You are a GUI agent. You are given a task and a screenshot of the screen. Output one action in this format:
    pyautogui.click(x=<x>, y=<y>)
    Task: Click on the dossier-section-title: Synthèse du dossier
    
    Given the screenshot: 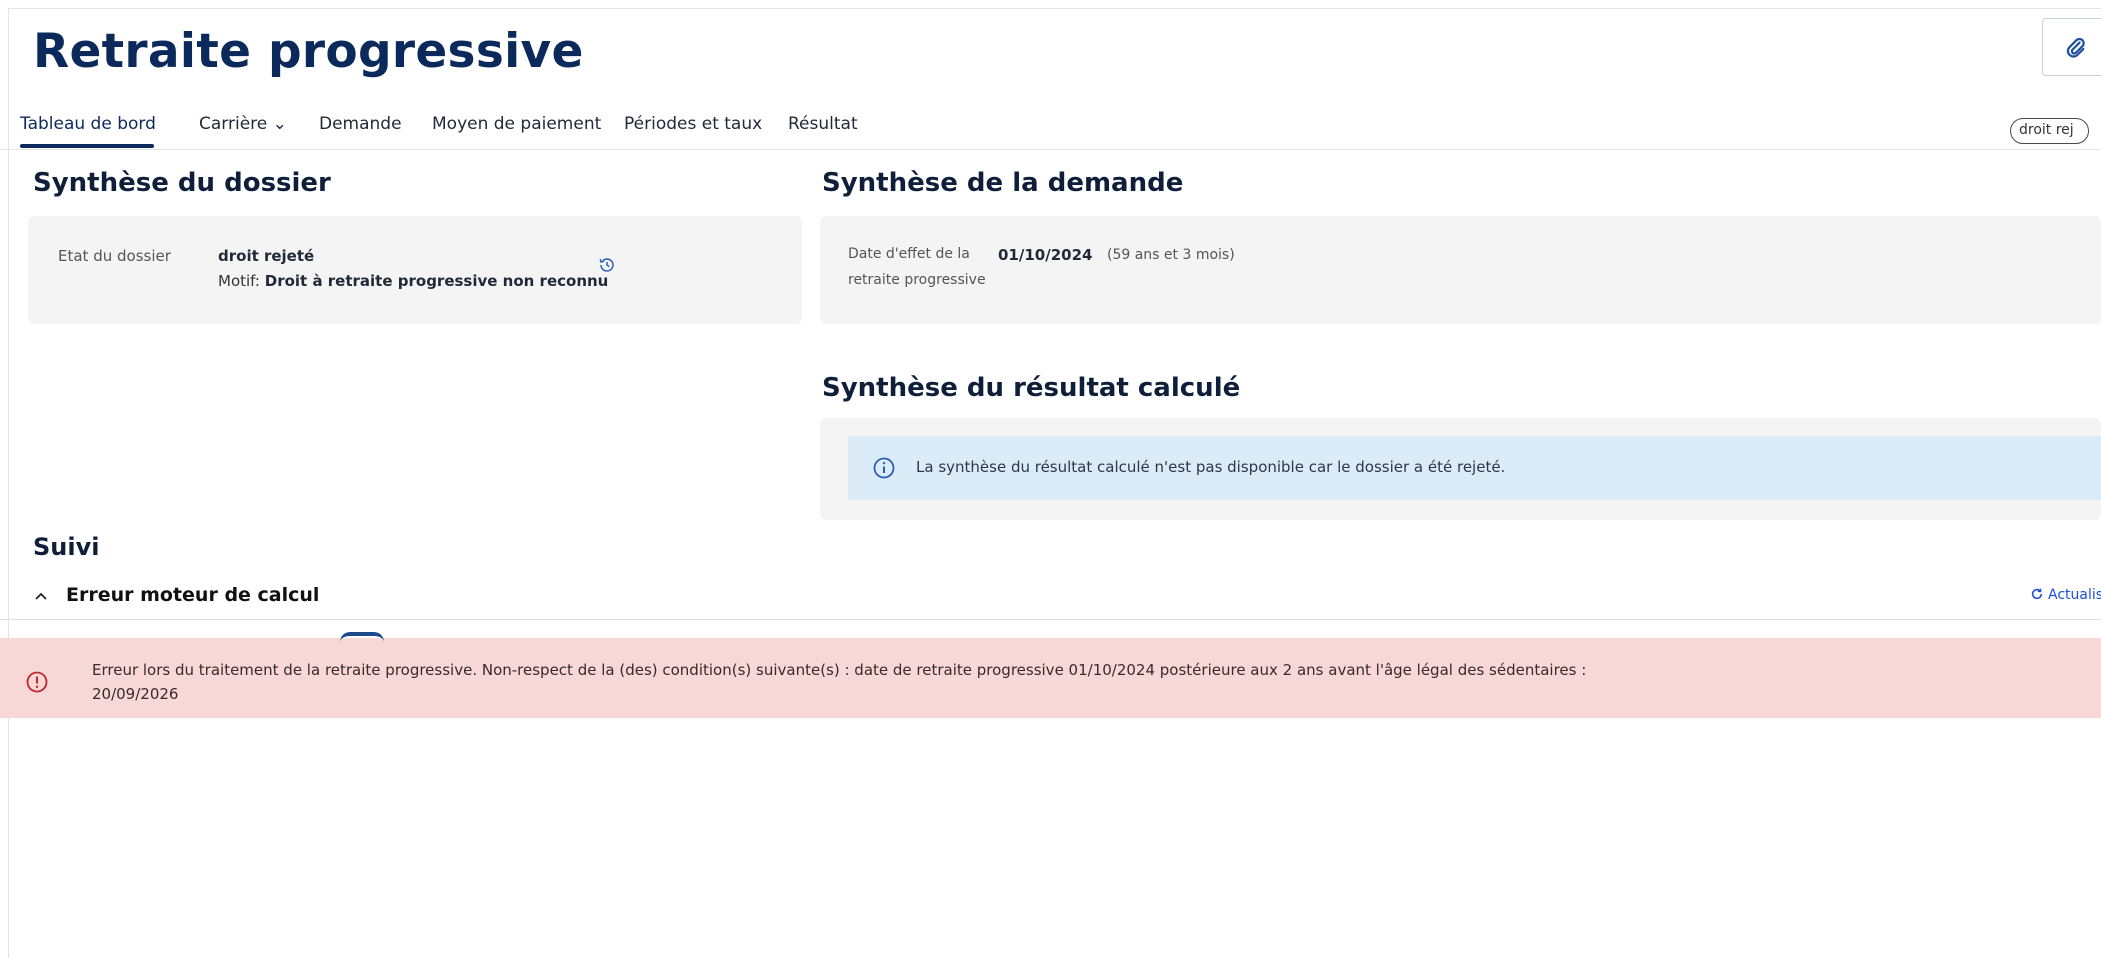 What is the action you would take?
    pyautogui.click(x=182, y=183)
    